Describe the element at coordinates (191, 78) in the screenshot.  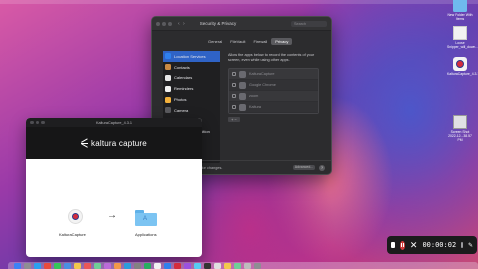
I see `privacy-item-calendars: Calendars` at that location.